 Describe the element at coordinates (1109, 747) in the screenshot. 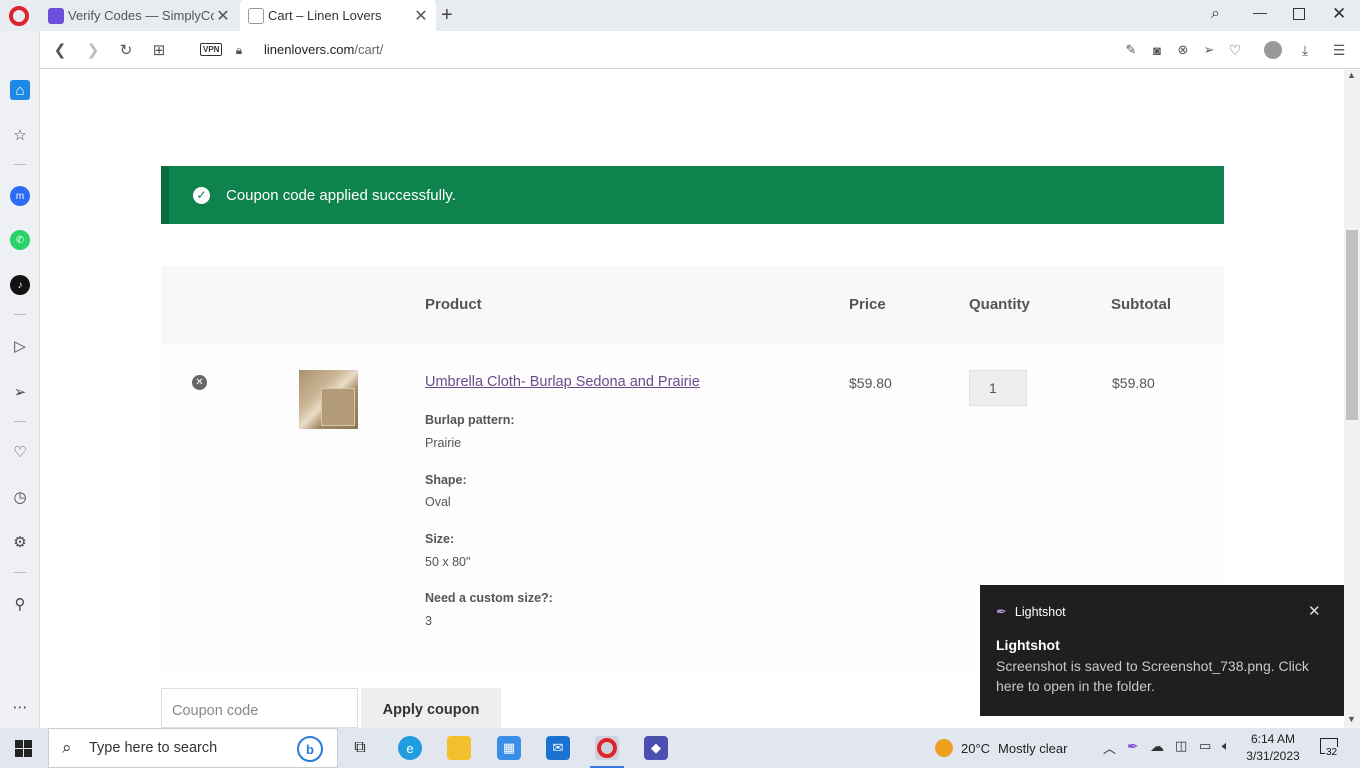

I see `chevron-up-icon: ︿` at that location.